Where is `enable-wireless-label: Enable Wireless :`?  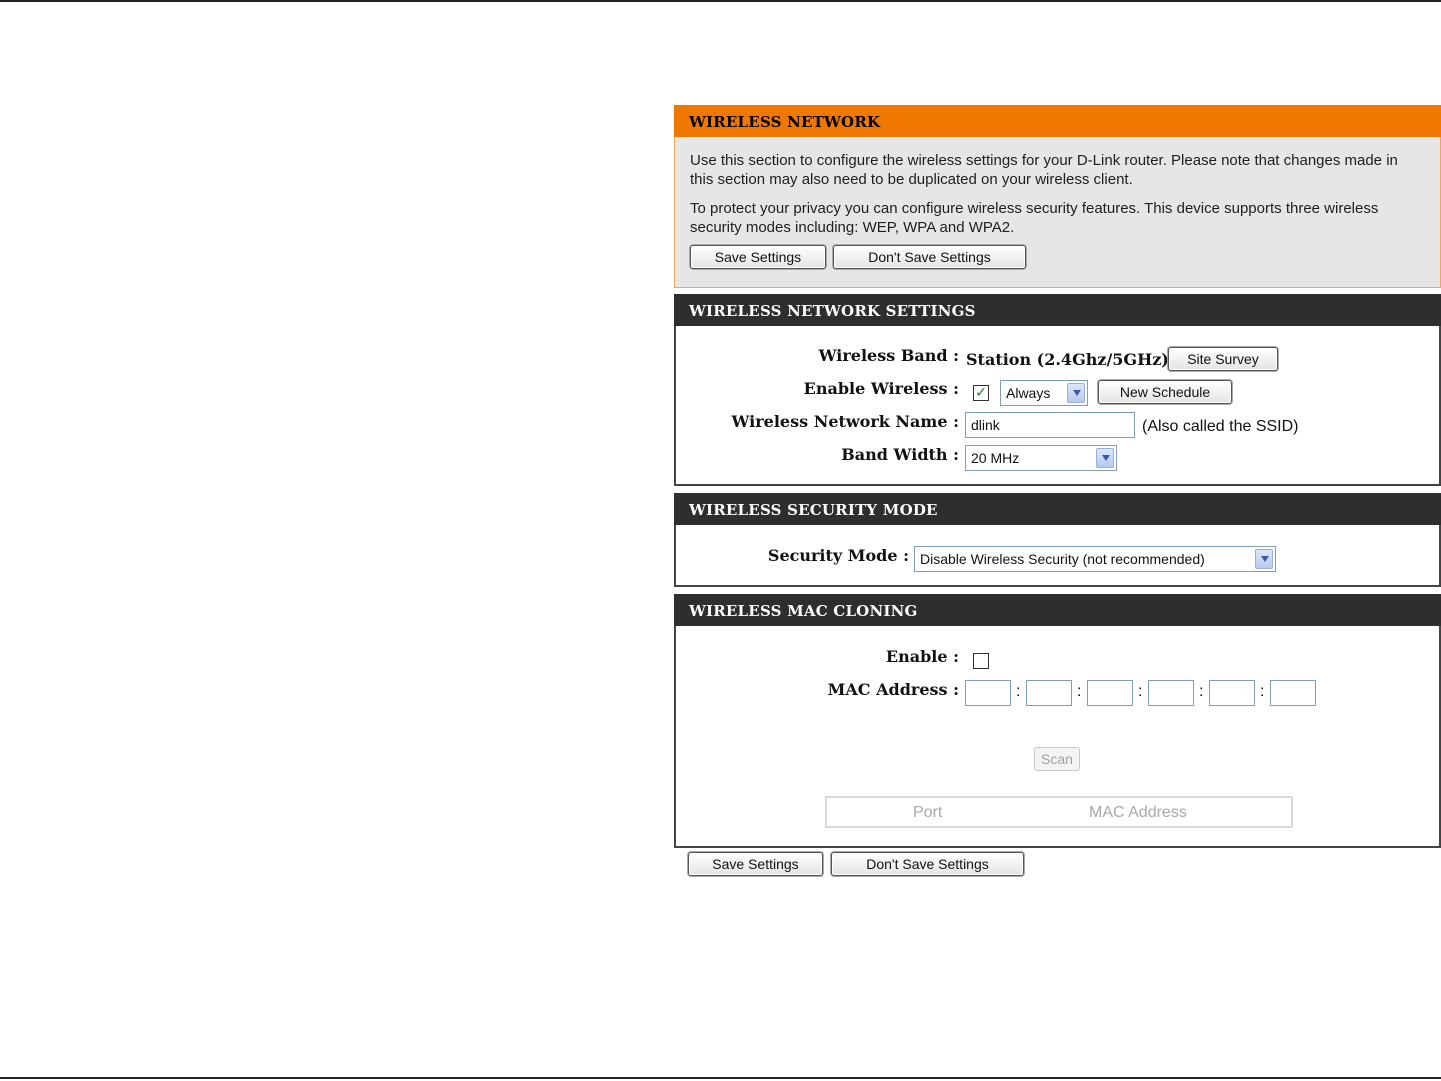
enable-wireless-label: Enable Wireless : is located at coordinates (881, 388).